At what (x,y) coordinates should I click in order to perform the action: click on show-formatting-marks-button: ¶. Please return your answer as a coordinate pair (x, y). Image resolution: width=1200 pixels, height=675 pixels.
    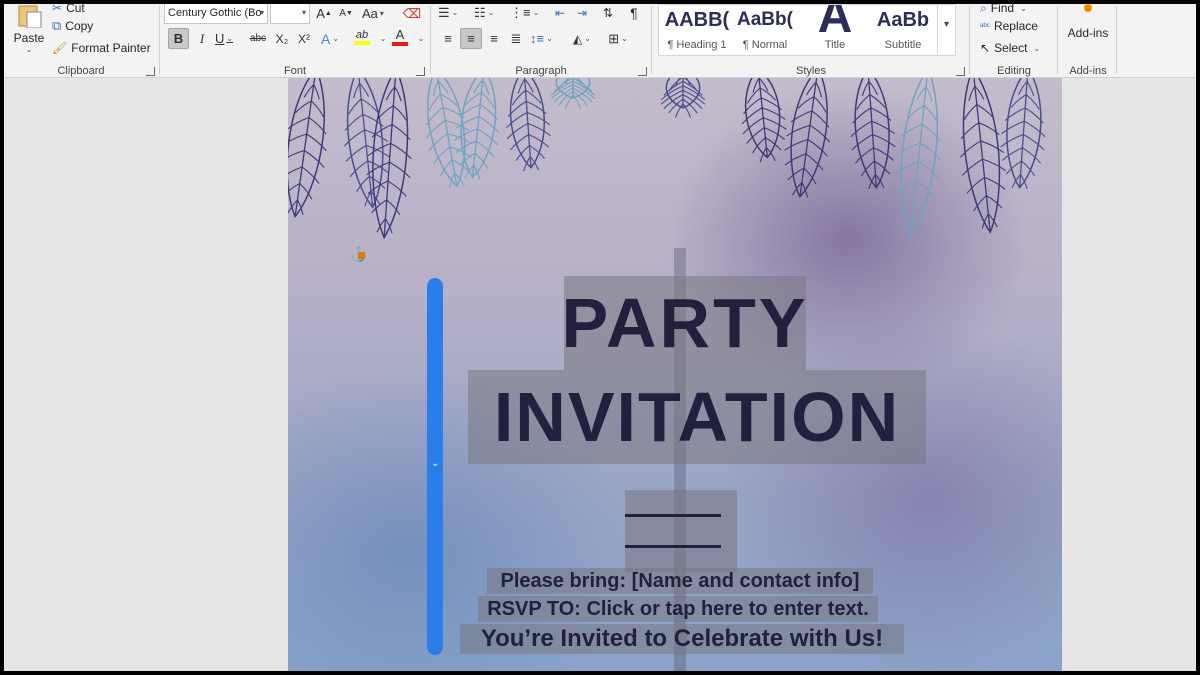
    Looking at the image, I should click on (634, 13).